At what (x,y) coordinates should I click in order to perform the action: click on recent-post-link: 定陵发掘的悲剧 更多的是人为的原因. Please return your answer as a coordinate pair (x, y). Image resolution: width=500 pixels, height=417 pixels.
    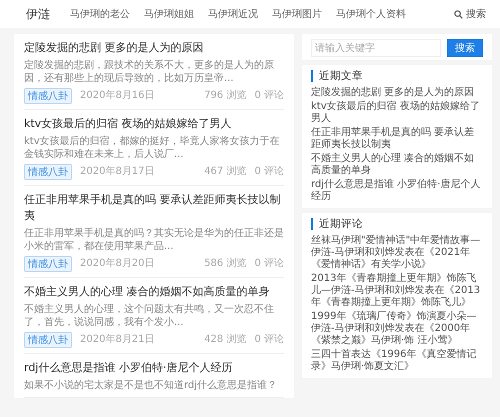
    Looking at the image, I should click on (397, 93).